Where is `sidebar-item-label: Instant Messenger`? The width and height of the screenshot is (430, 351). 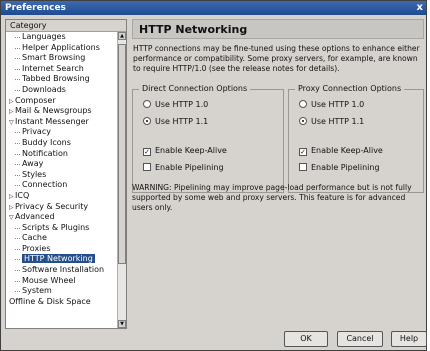 sidebar-item-label: Instant Messenger is located at coordinates (52, 121).